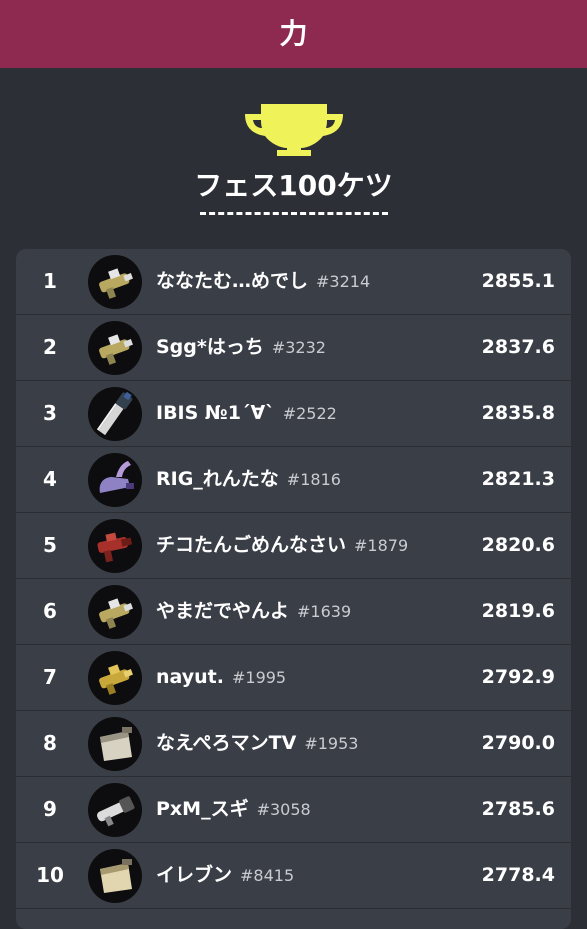  I want to click on rank-number: 9, so click(50, 809).